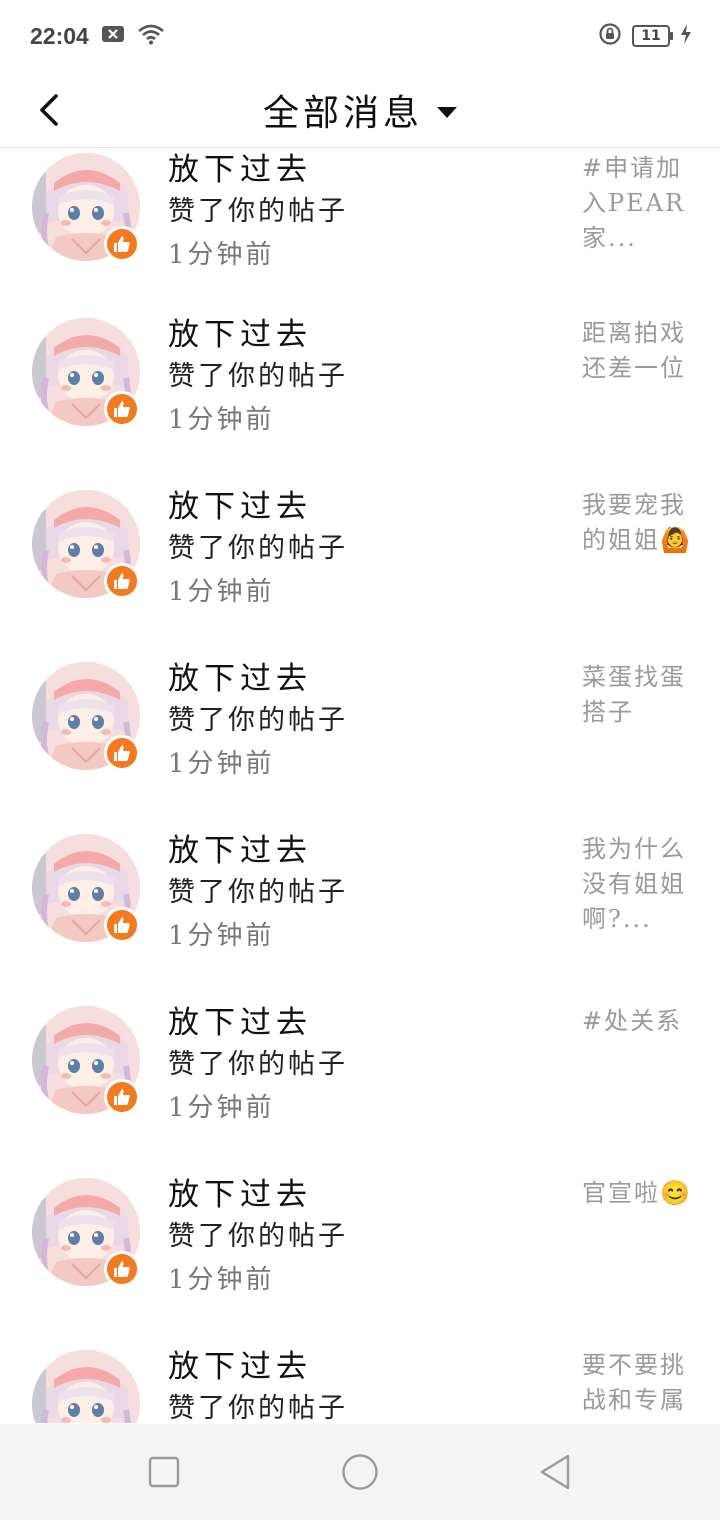  Describe the element at coordinates (113, 36) in the screenshot. I see `notification-x-icon` at that location.